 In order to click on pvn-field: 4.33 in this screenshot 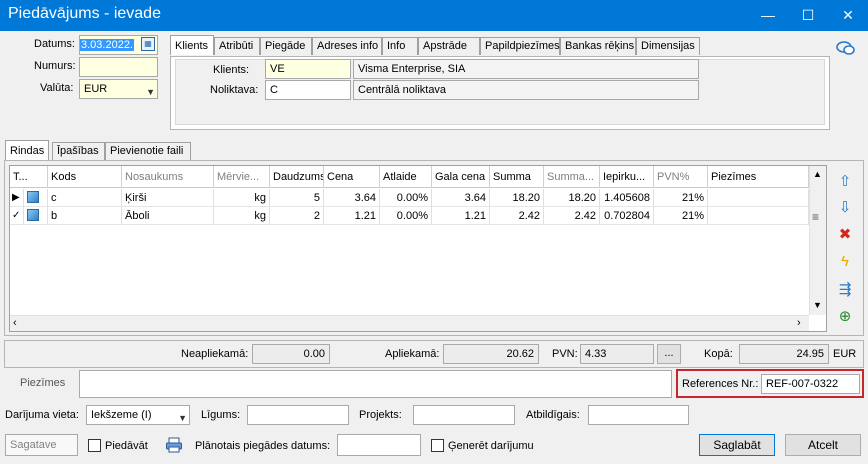, I will do `click(617, 354)`.